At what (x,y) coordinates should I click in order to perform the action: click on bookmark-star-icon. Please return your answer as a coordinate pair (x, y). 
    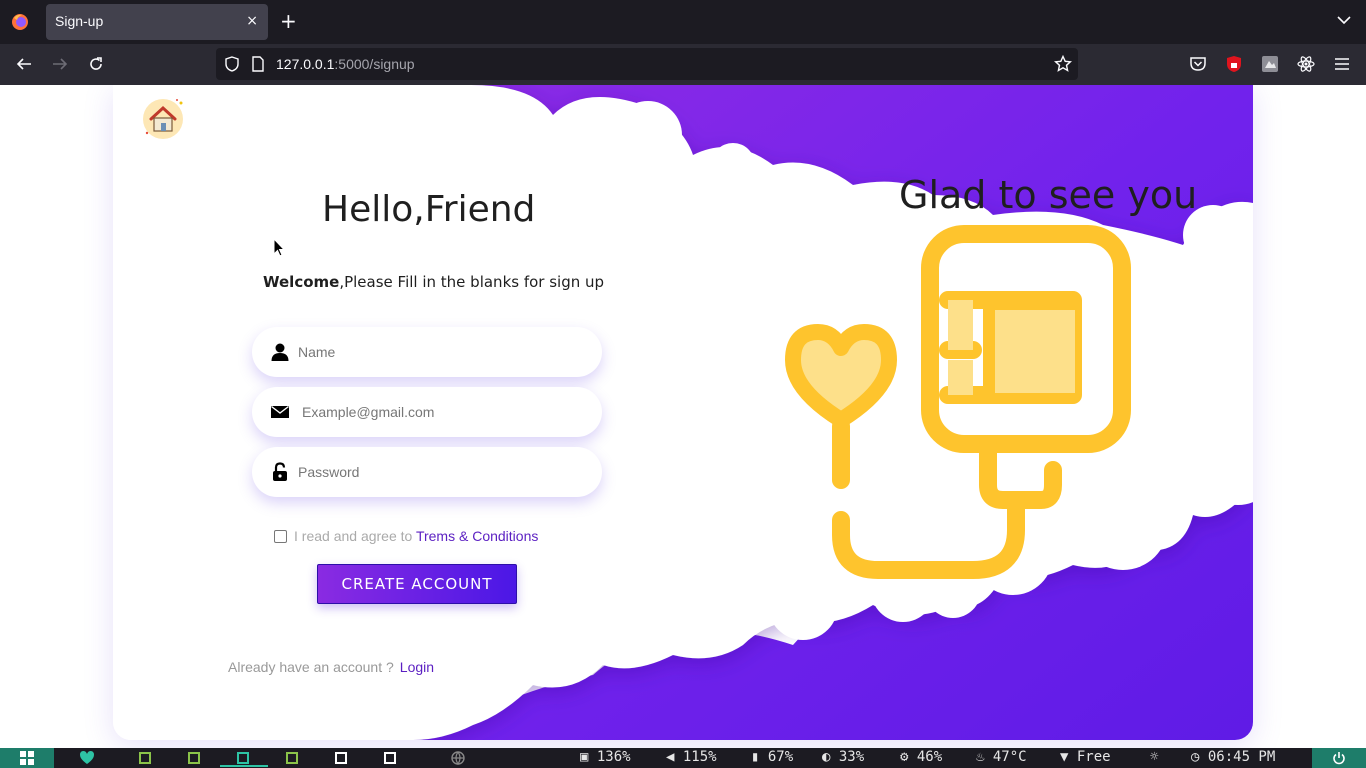
    Looking at the image, I should click on (1063, 64).